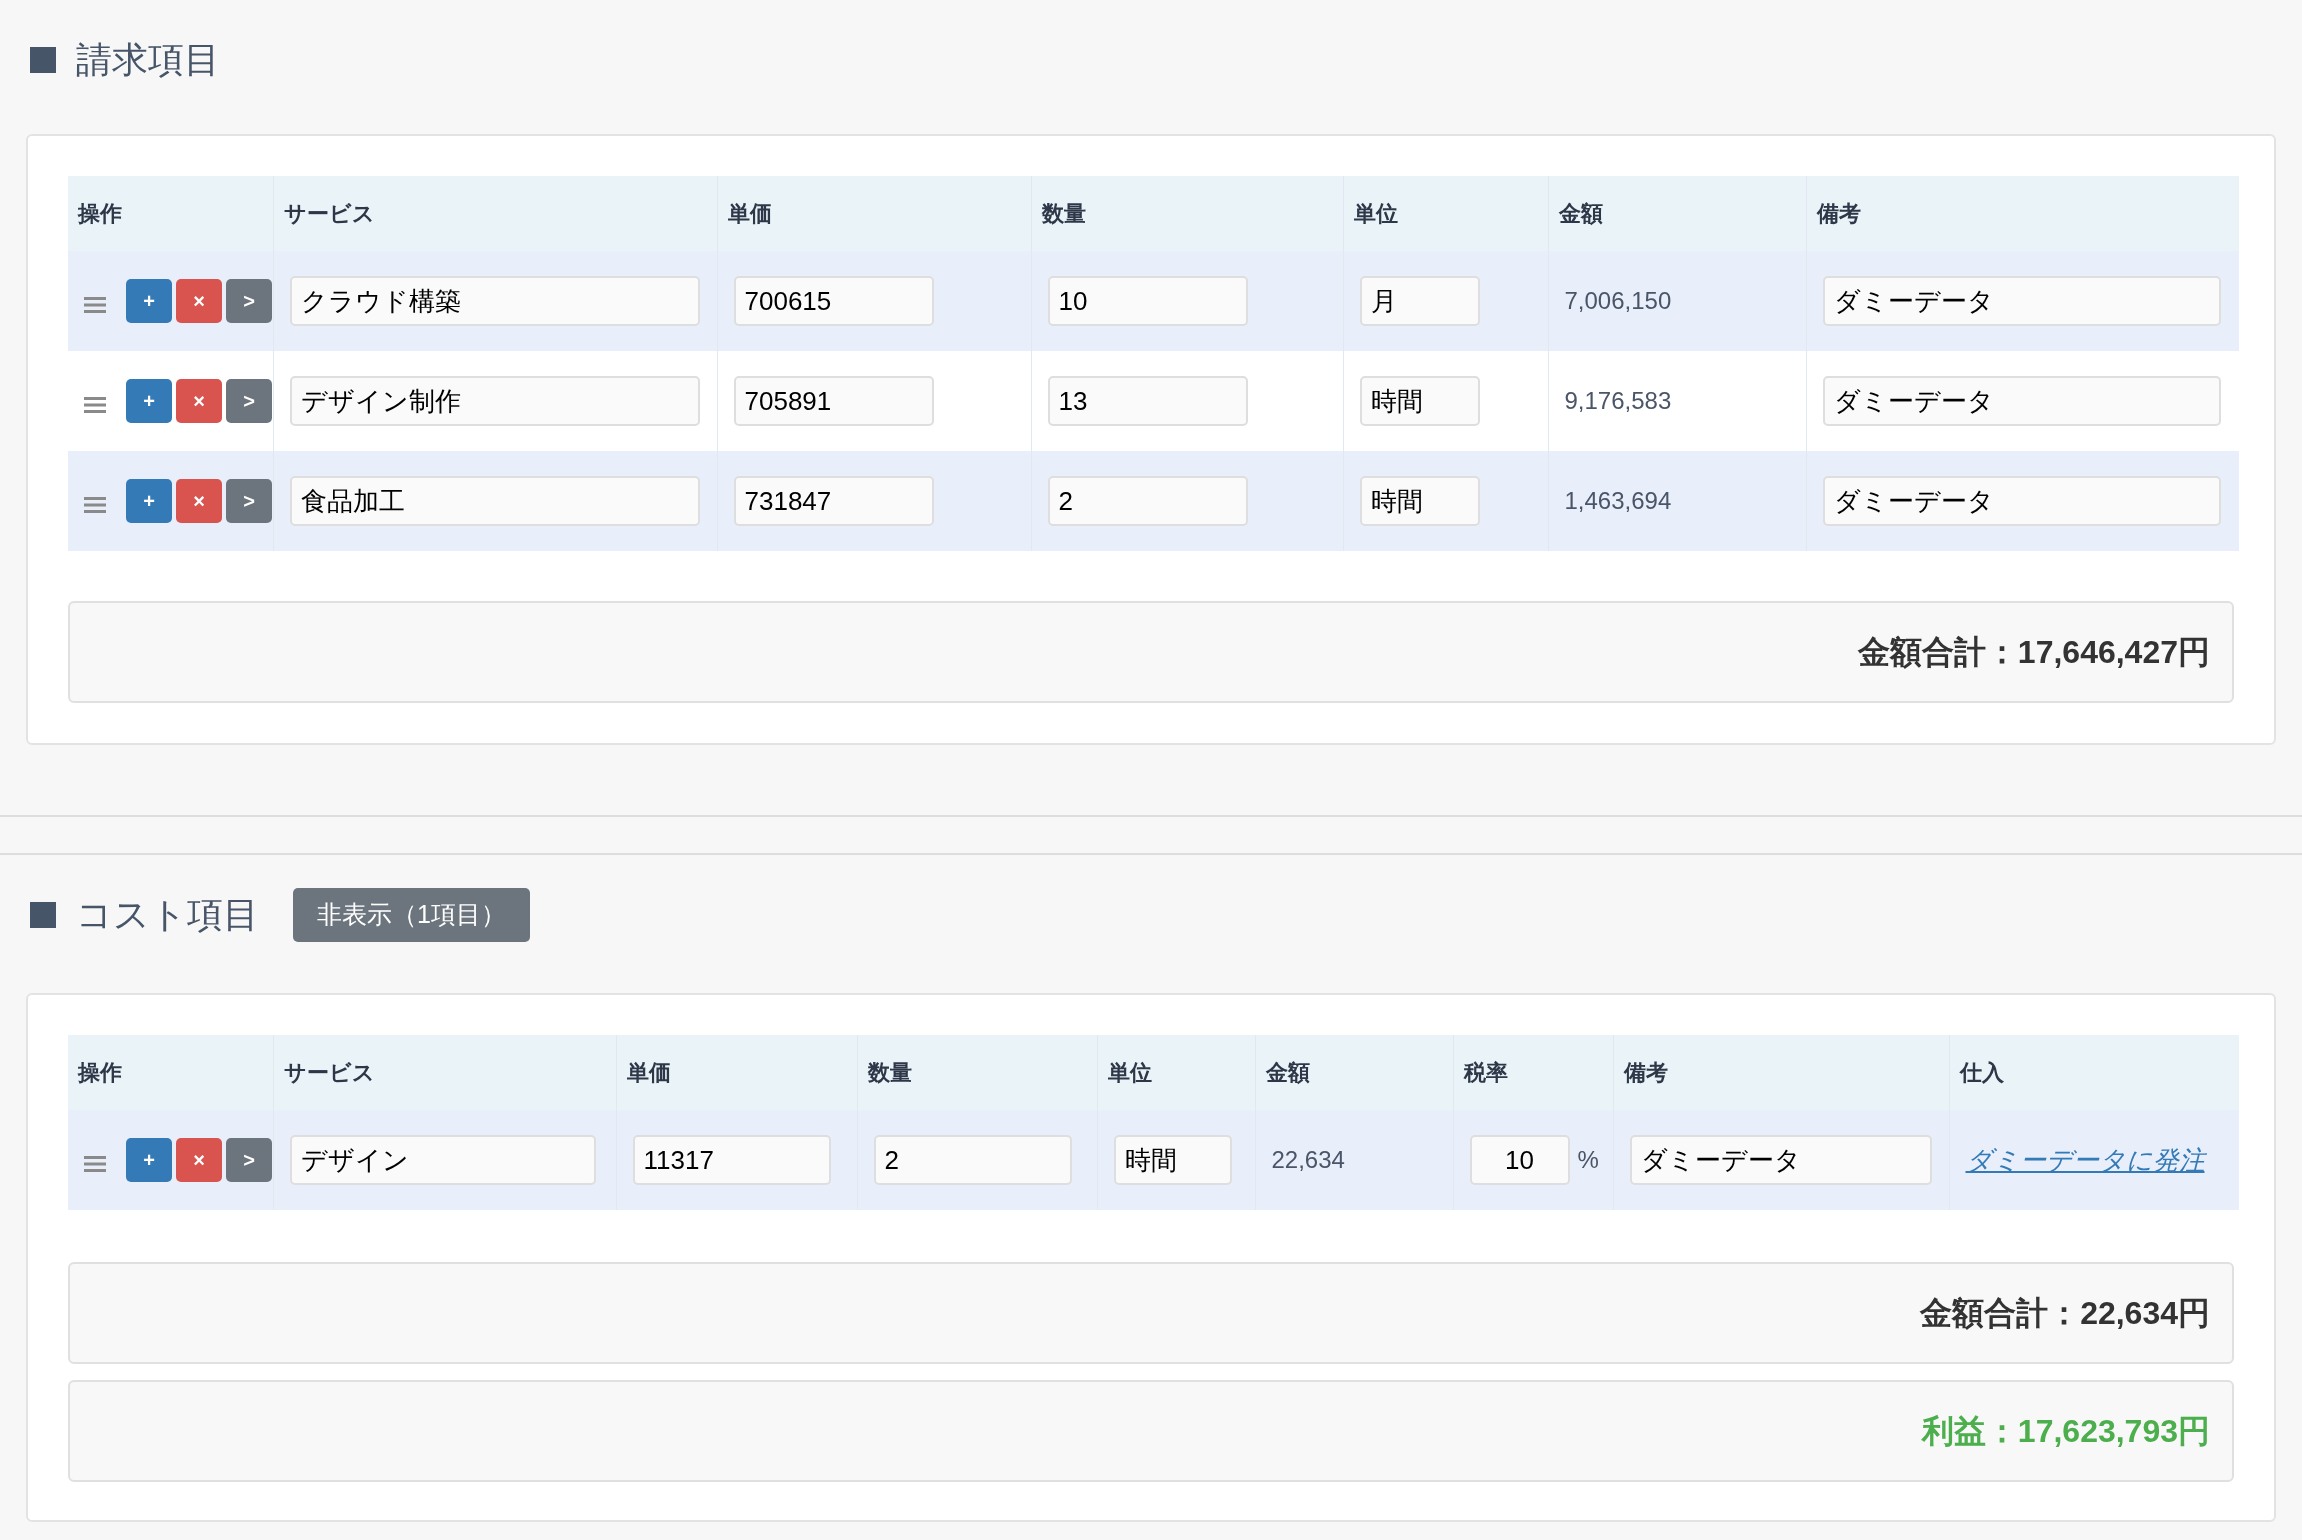  What do you see at coordinates (148, 60) in the screenshot?
I see `section-title: 請求項目` at bounding box center [148, 60].